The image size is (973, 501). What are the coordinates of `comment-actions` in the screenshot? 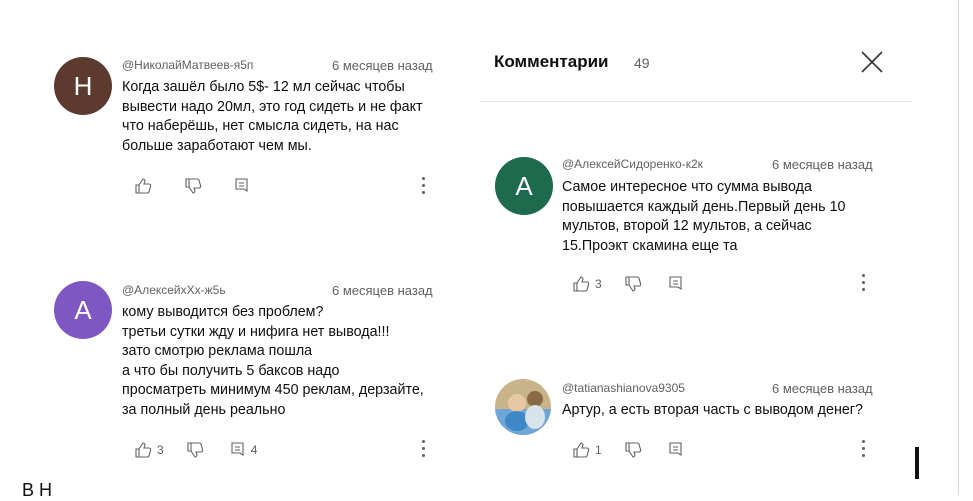 It's located at (192, 186).